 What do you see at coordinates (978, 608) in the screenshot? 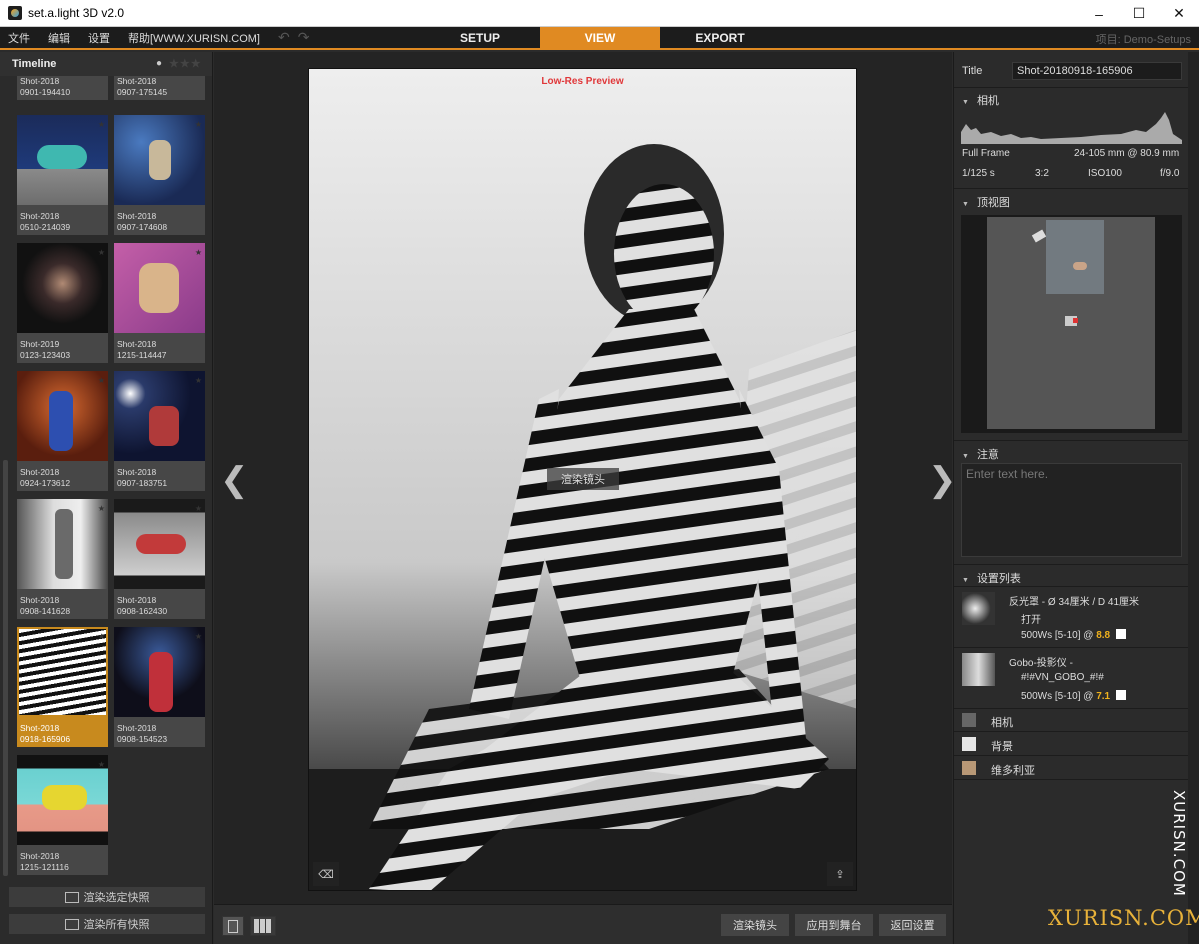
I see `reflector-light-icon` at bounding box center [978, 608].